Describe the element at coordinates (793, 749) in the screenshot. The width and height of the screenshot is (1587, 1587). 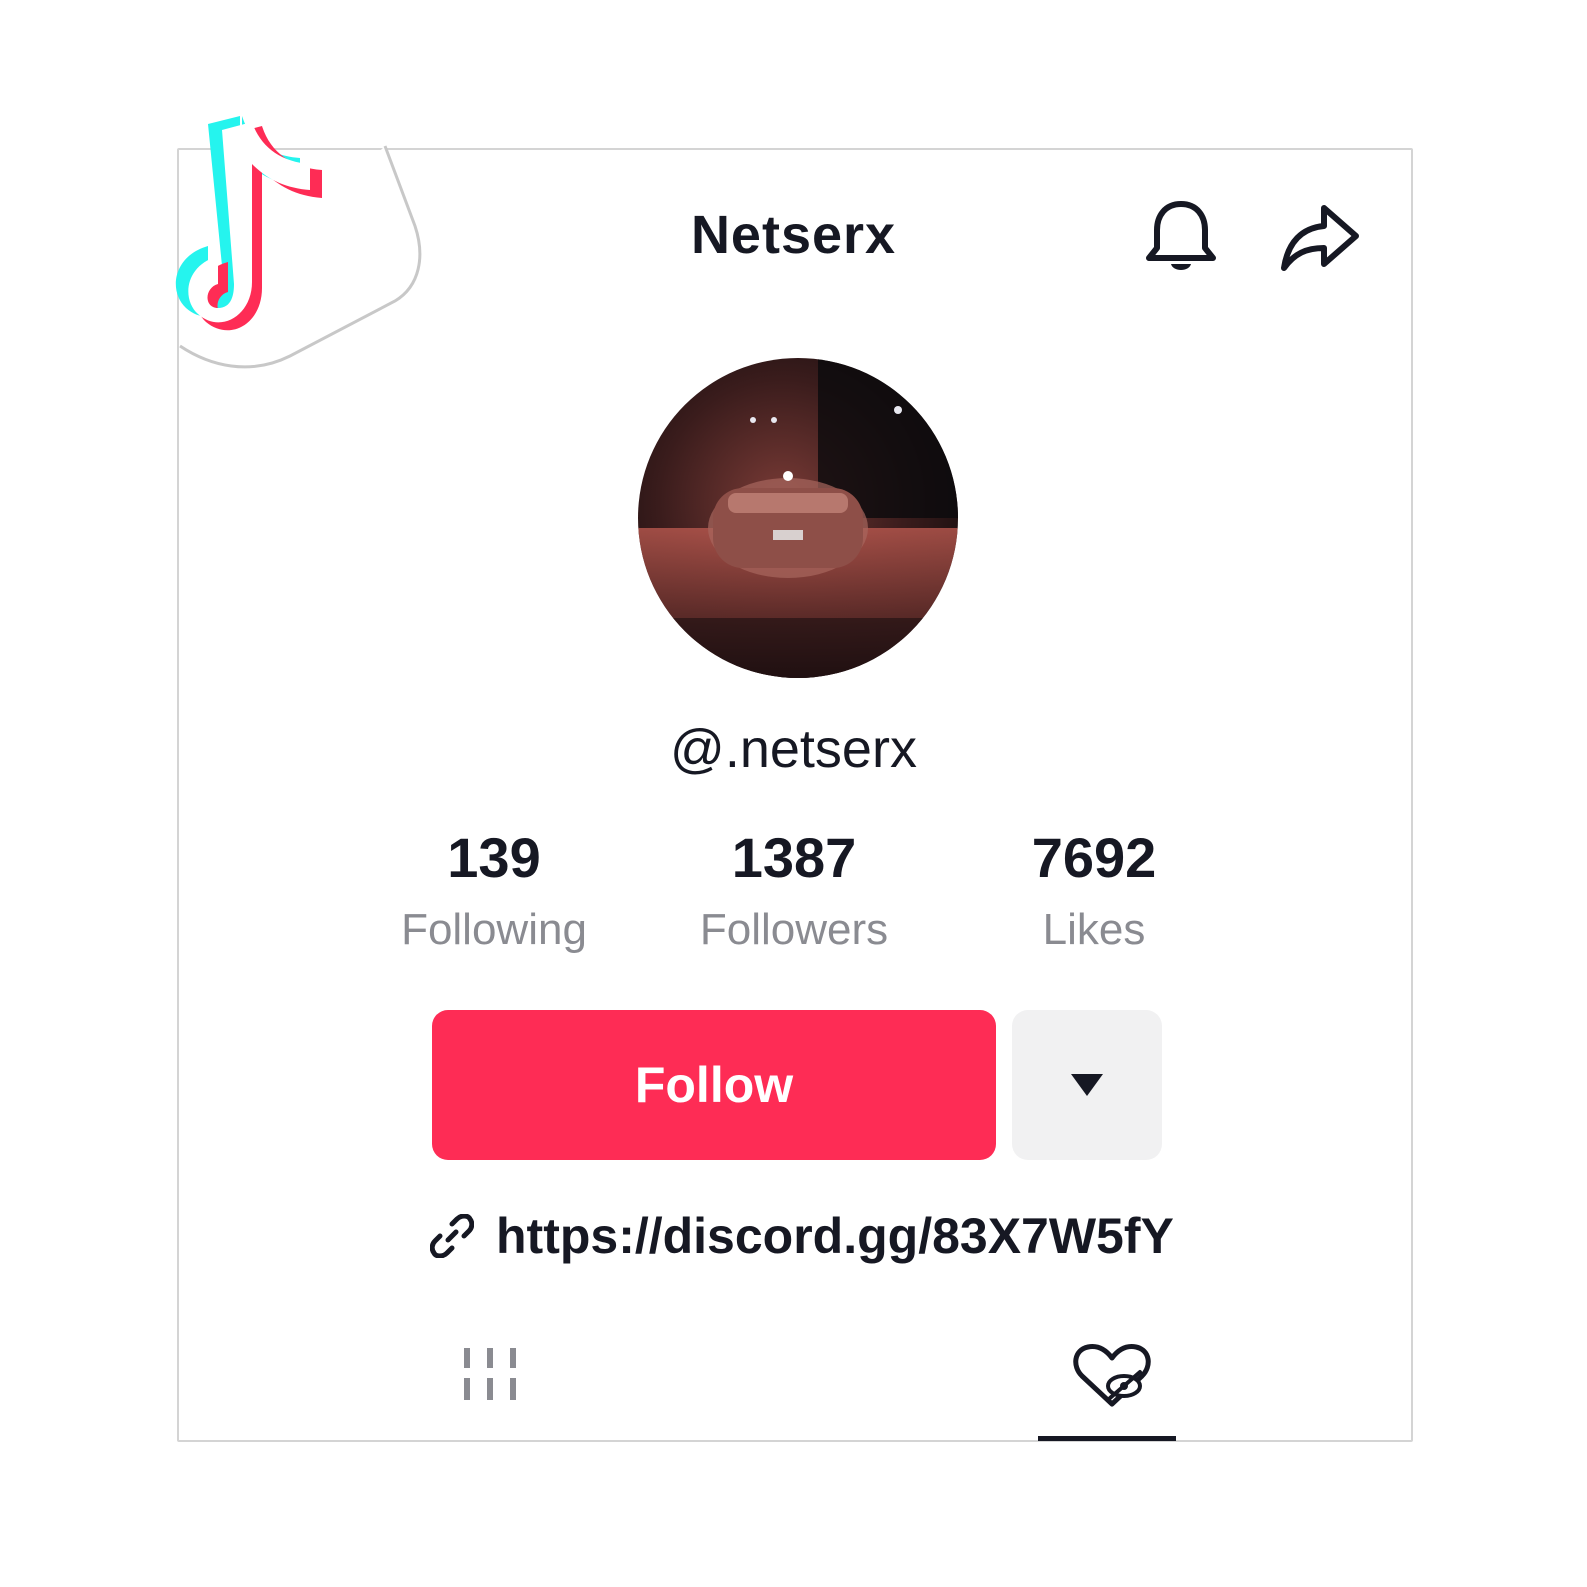
I see `profile-handle: @.netserx` at that location.